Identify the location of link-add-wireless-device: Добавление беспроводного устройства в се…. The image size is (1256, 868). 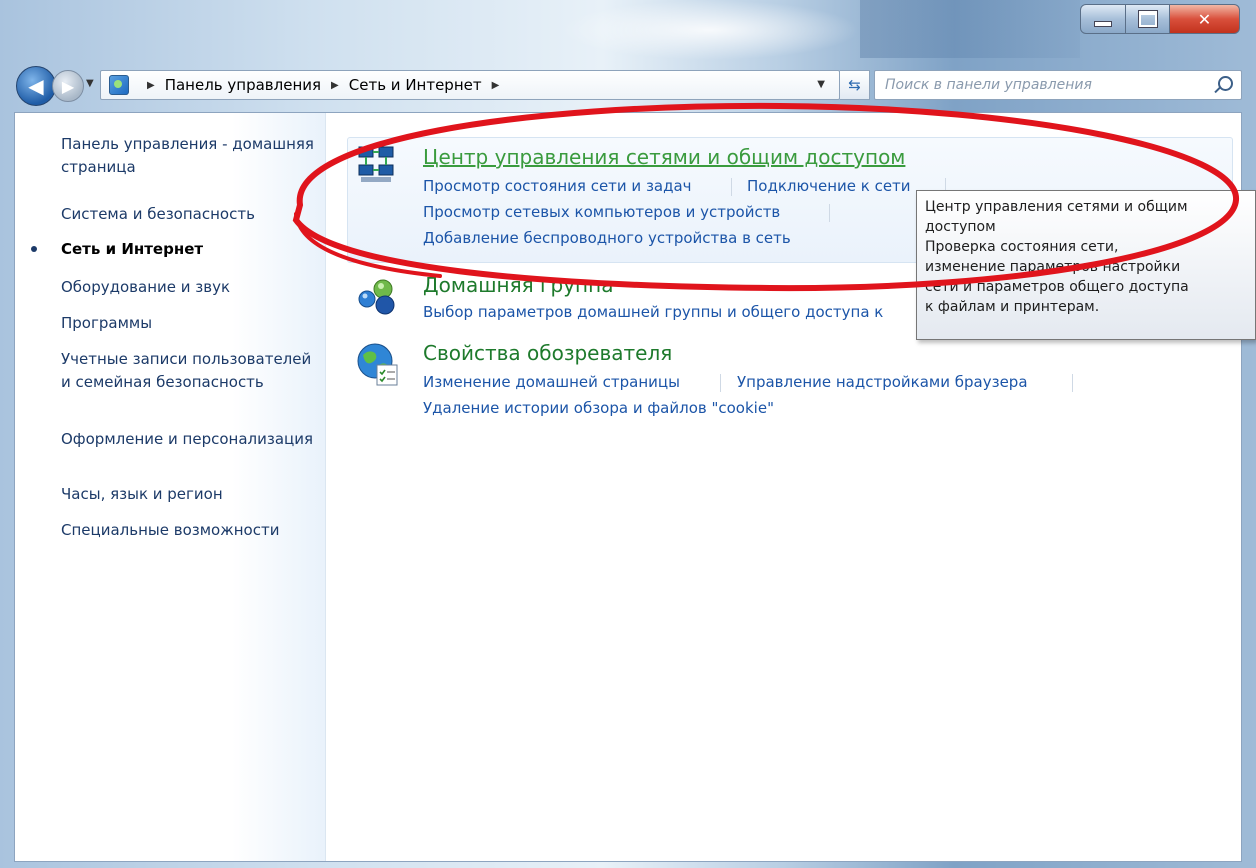
(607, 238).